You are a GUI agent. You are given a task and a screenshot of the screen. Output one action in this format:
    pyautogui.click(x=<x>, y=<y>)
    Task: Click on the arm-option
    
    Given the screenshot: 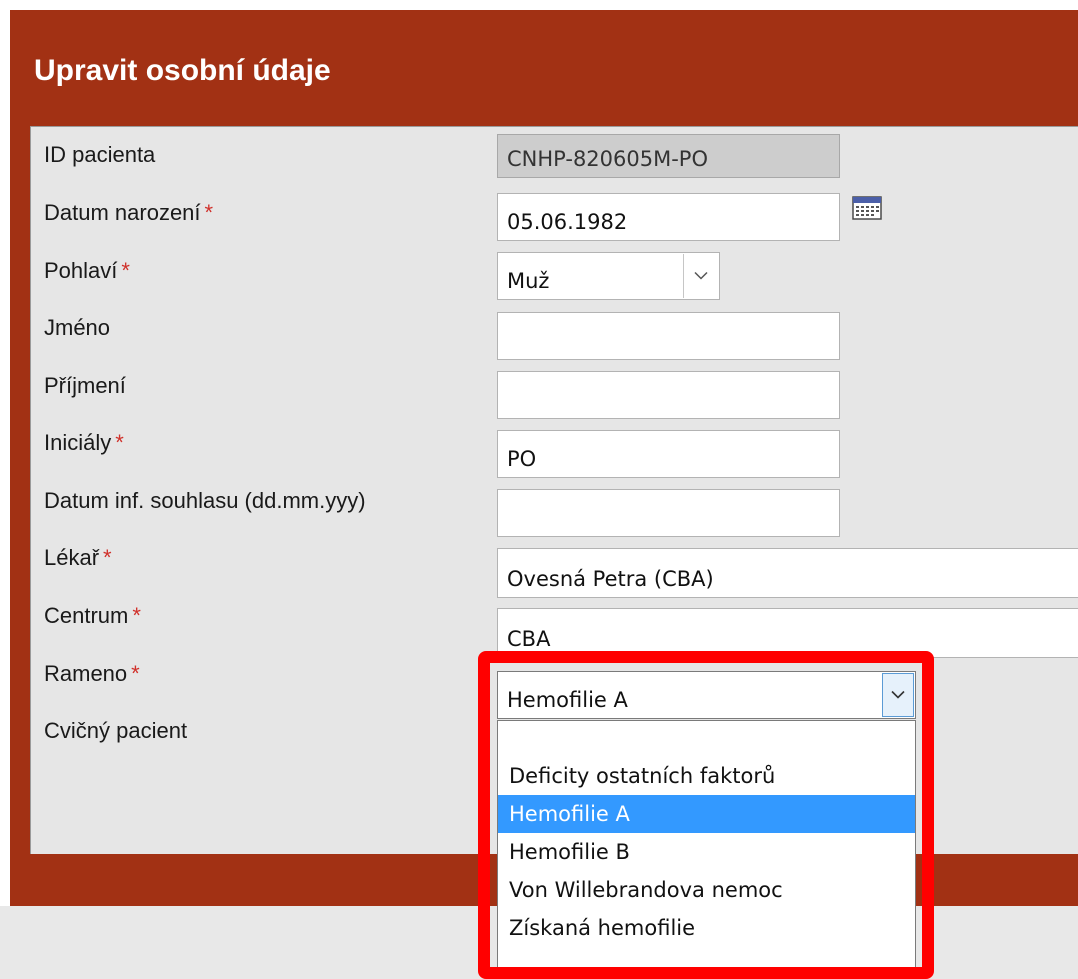 What is the action you would take?
    pyautogui.click(x=706, y=740)
    